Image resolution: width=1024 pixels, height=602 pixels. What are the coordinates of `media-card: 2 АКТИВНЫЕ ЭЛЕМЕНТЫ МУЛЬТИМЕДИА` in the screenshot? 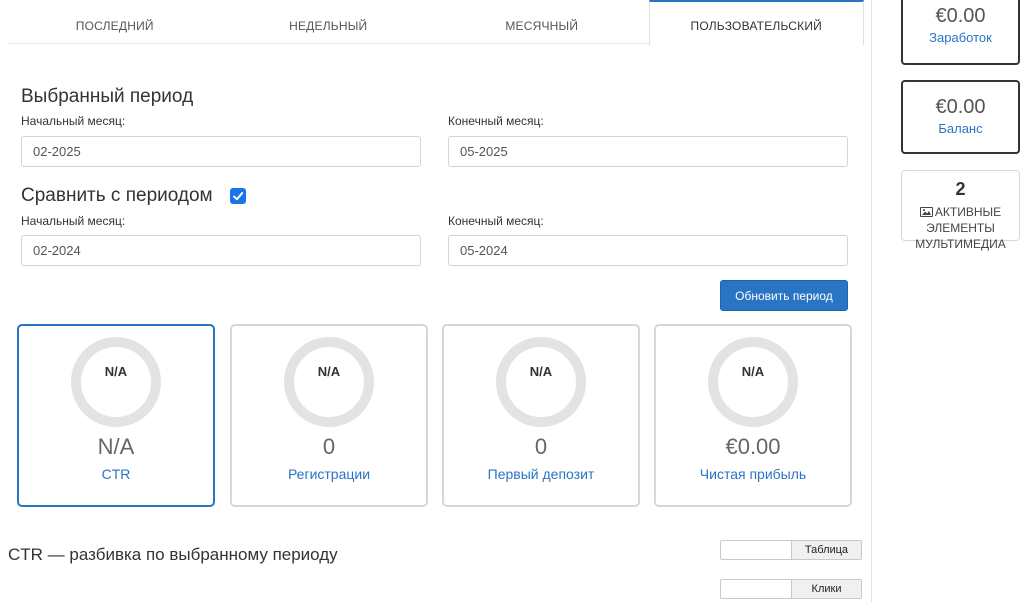 It's located at (960, 210).